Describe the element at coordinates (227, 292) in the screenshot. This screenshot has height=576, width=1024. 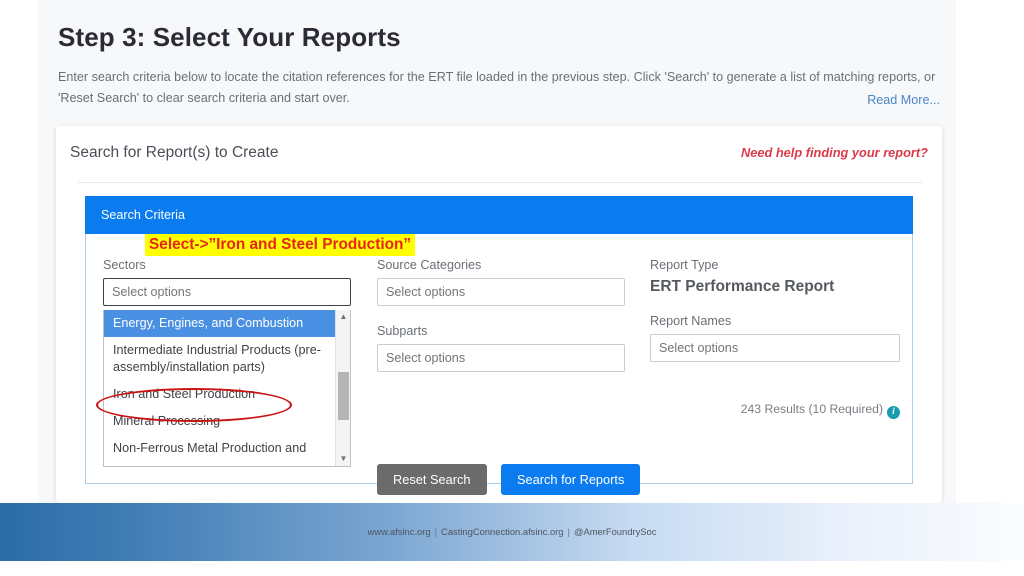
I see `sectors-input` at that location.